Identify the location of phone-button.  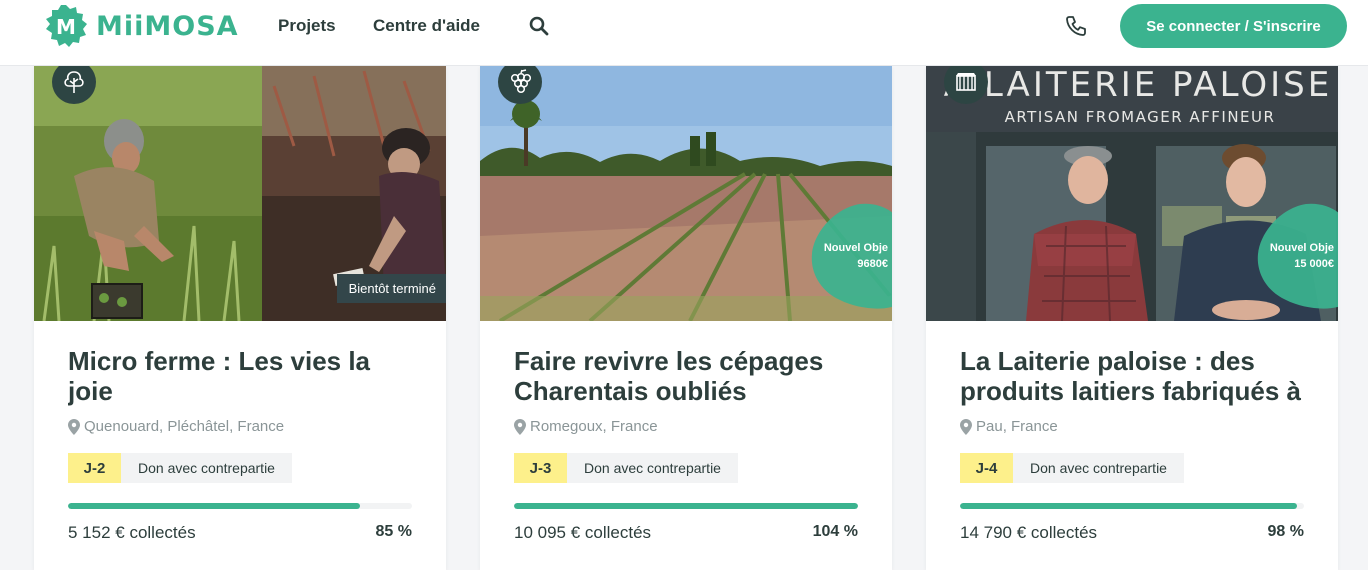
(1076, 26).